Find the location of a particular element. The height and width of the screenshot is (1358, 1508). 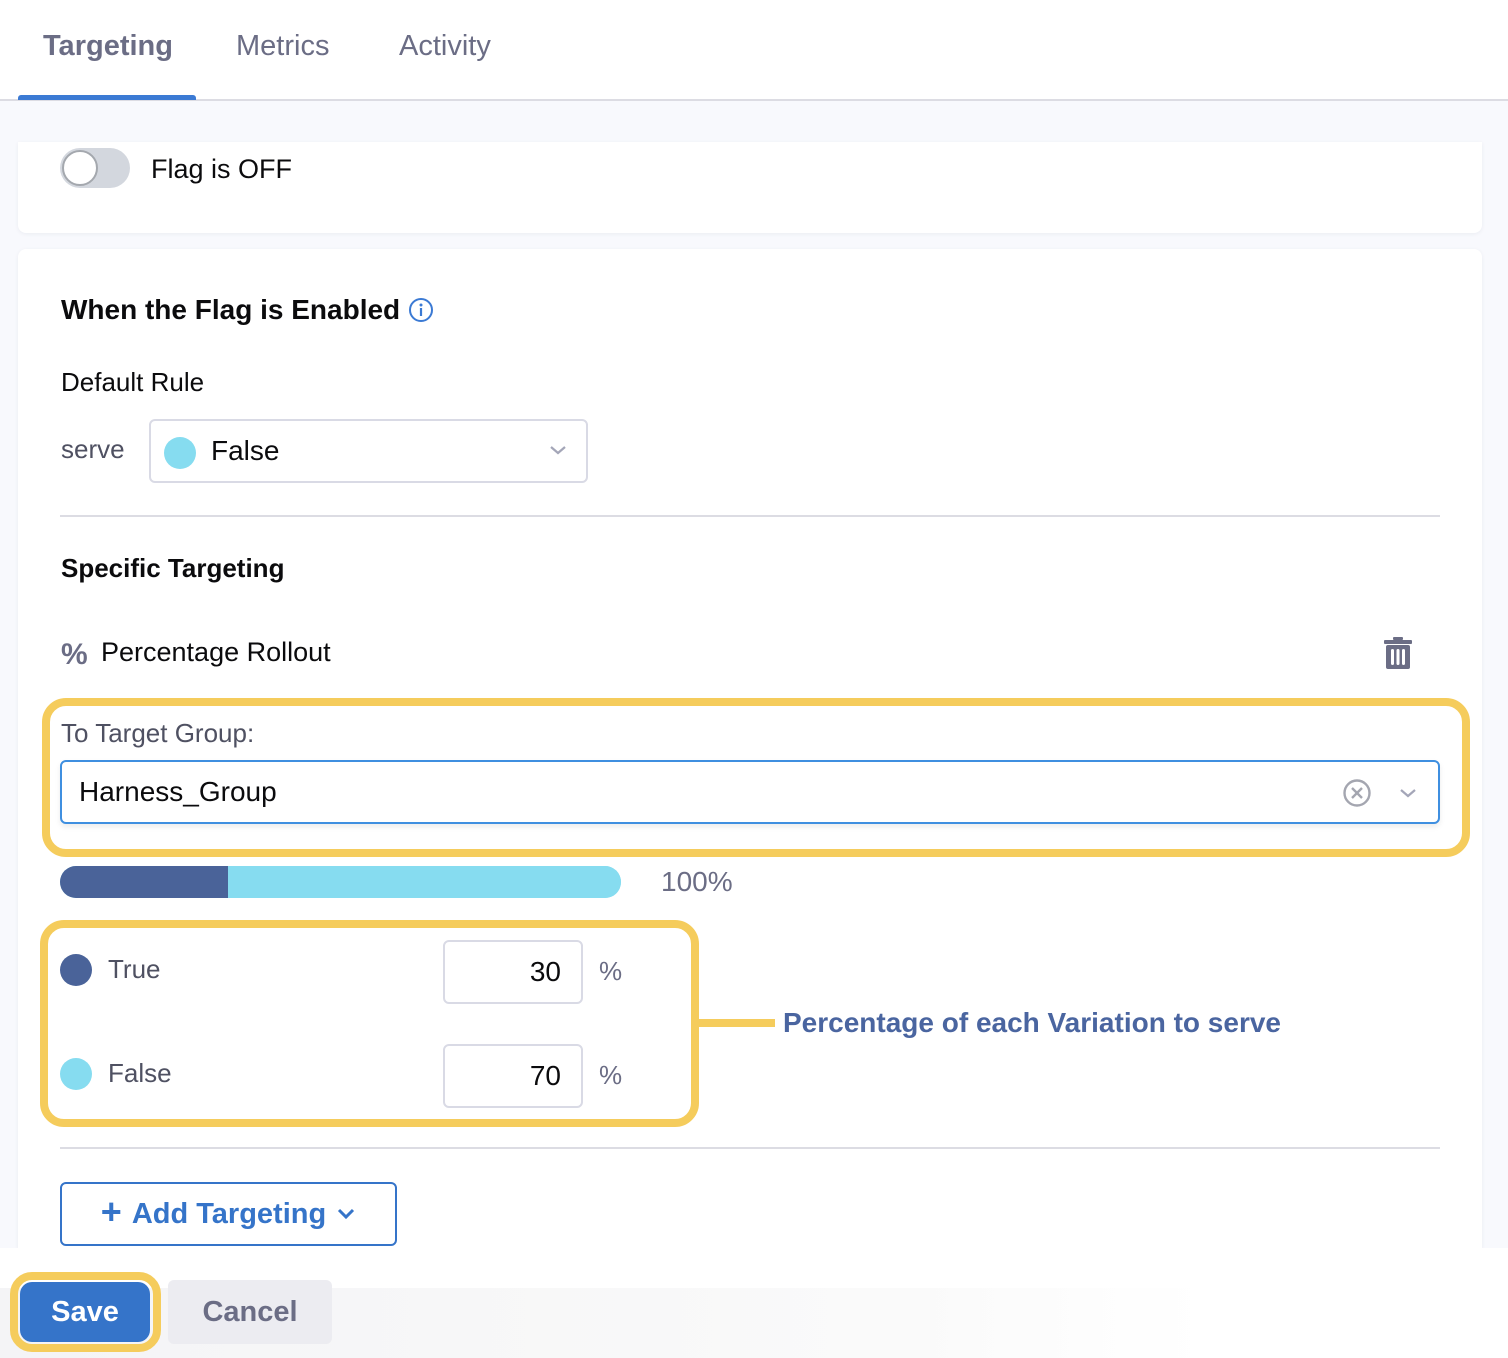

percent-icon: % is located at coordinates (74, 654).